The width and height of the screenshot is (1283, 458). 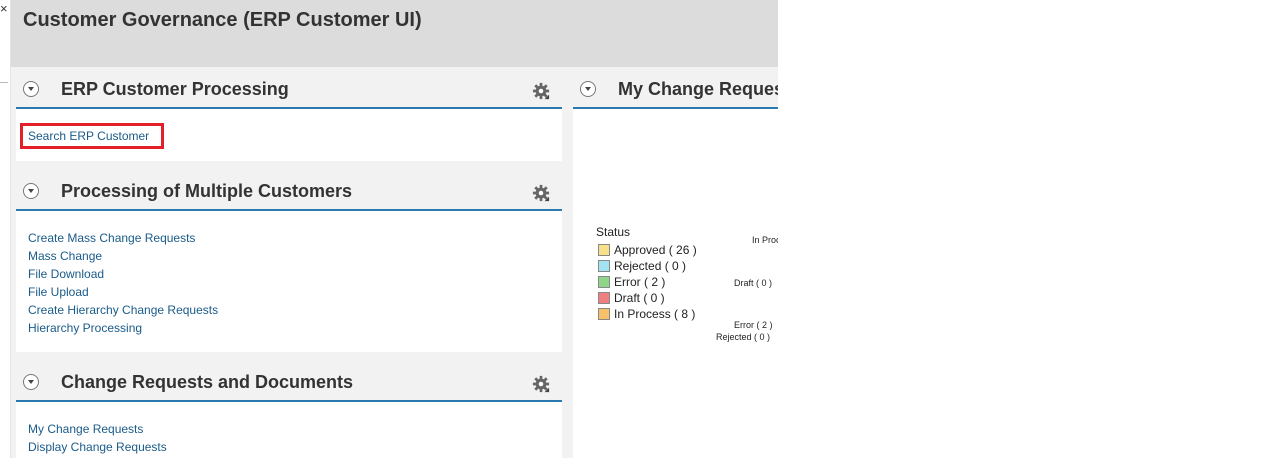 I want to click on legend-label: Approved ( 26 ), so click(x=655, y=250).